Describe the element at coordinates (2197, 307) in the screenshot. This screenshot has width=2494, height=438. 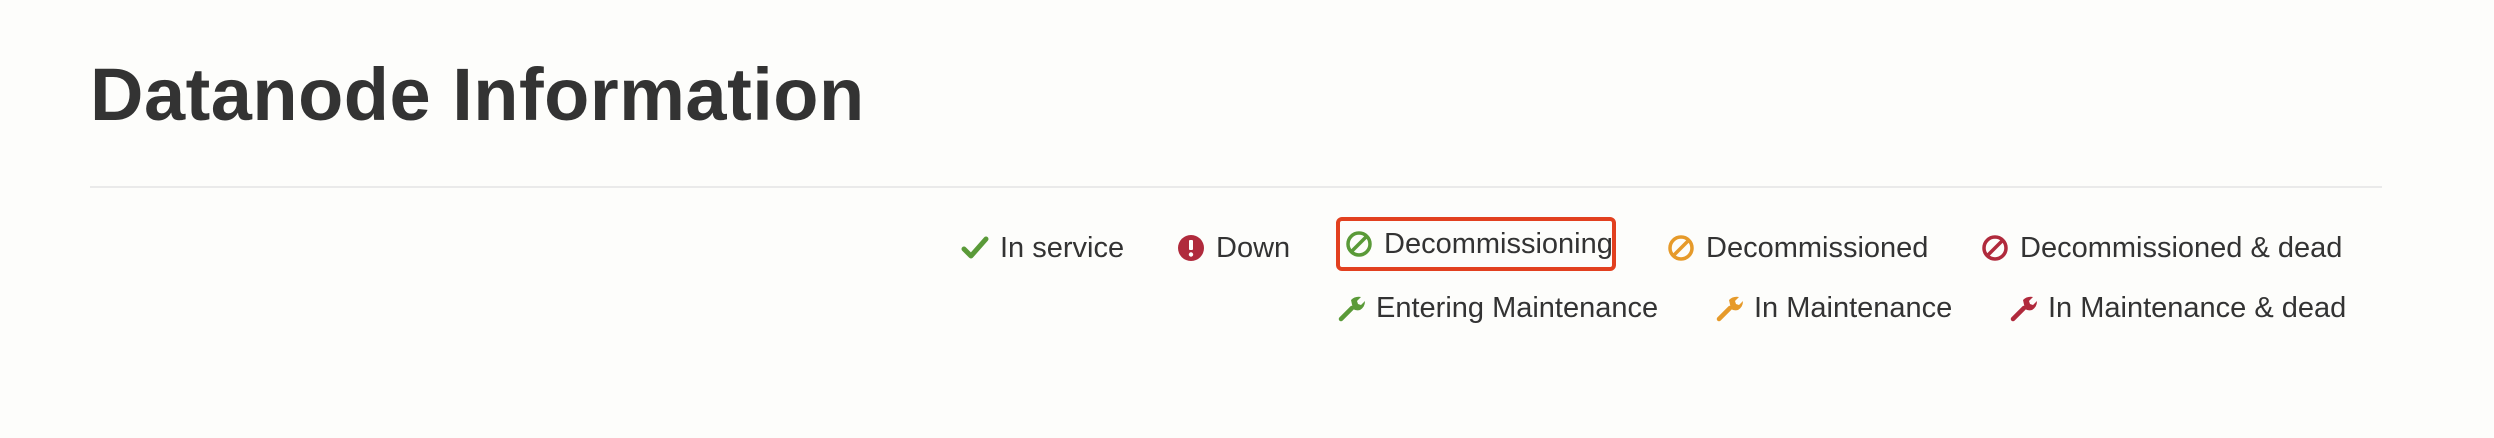
I see `legend-label: In Maintenance & dead` at that location.